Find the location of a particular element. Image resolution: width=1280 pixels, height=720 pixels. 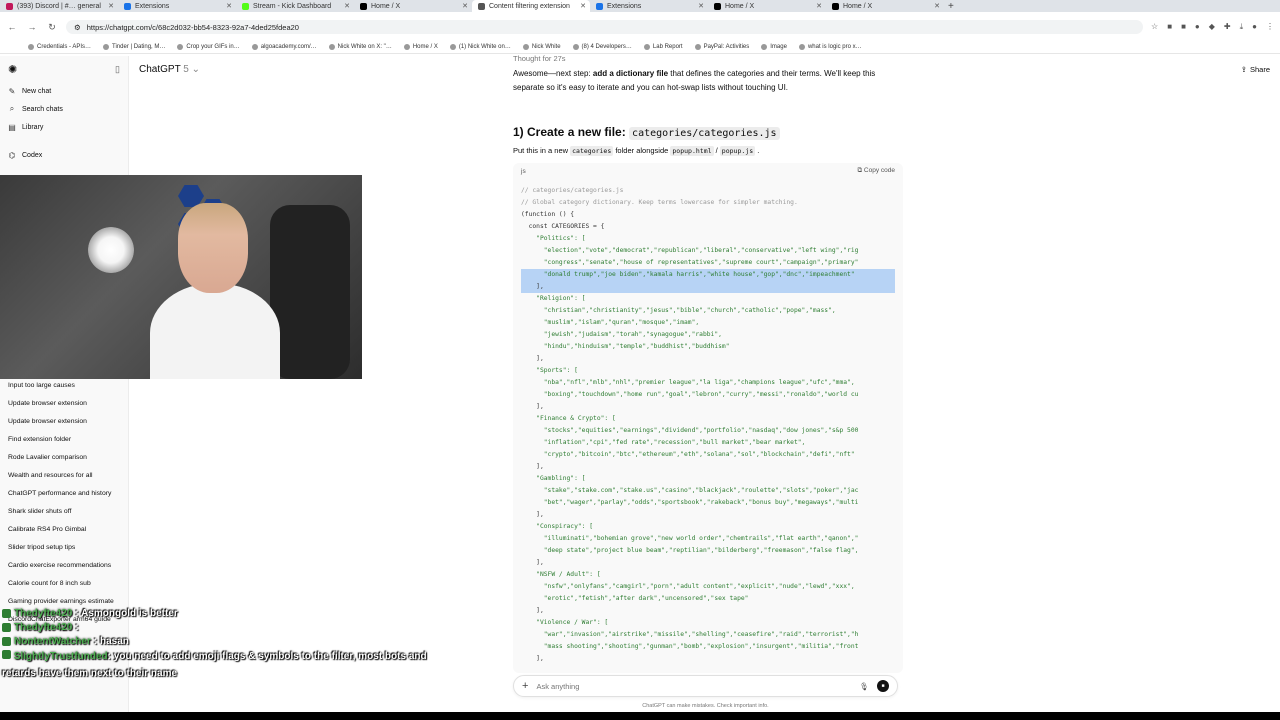

browser-tab: Content filtering extension ✕ is located at coordinates (531, 6).